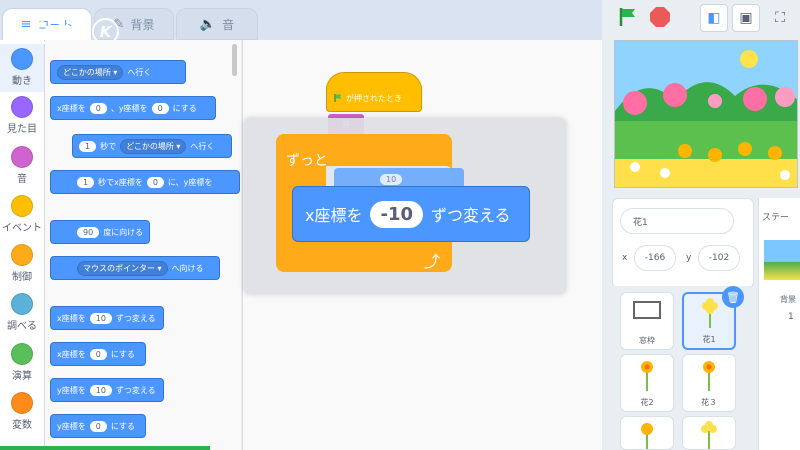  I want to click on block-point-towards: マウスのポインター ▾ へ向ける, so click(135, 268).